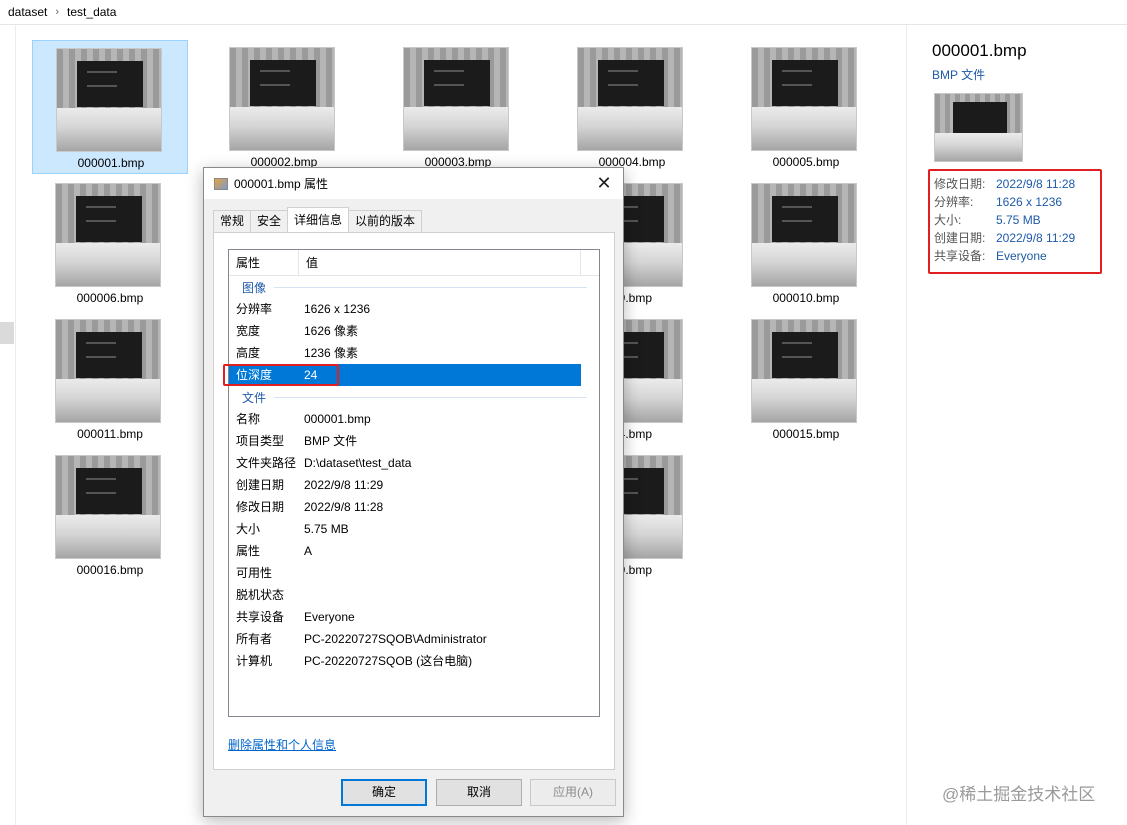 The height and width of the screenshot is (825, 1127). What do you see at coordinates (414, 397) in the screenshot?
I see `group-header-file: 文件` at bounding box center [414, 397].